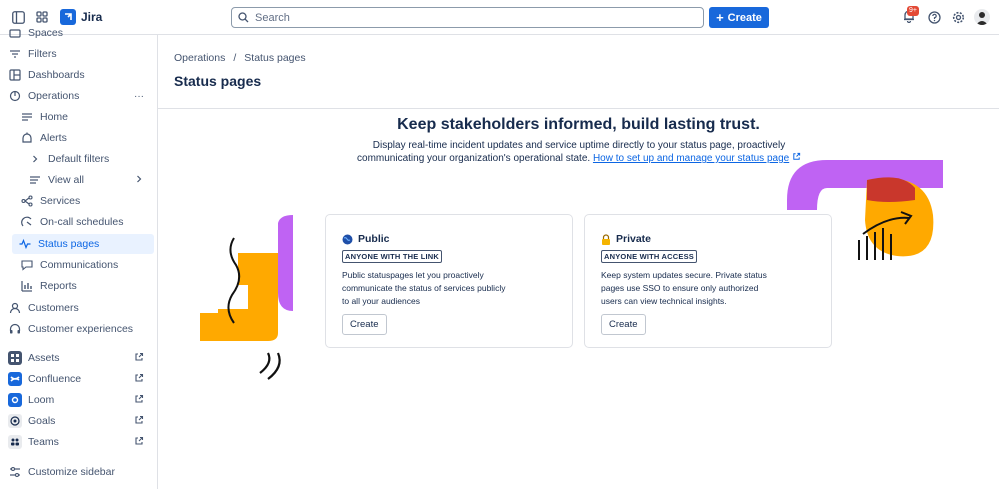 Image resolution: width=999 pixels, height=489 pixels. Describe the element at coordinates (35, 33) in the screenshot. I see `sidebar-item-spaces: Spaces` at that location.